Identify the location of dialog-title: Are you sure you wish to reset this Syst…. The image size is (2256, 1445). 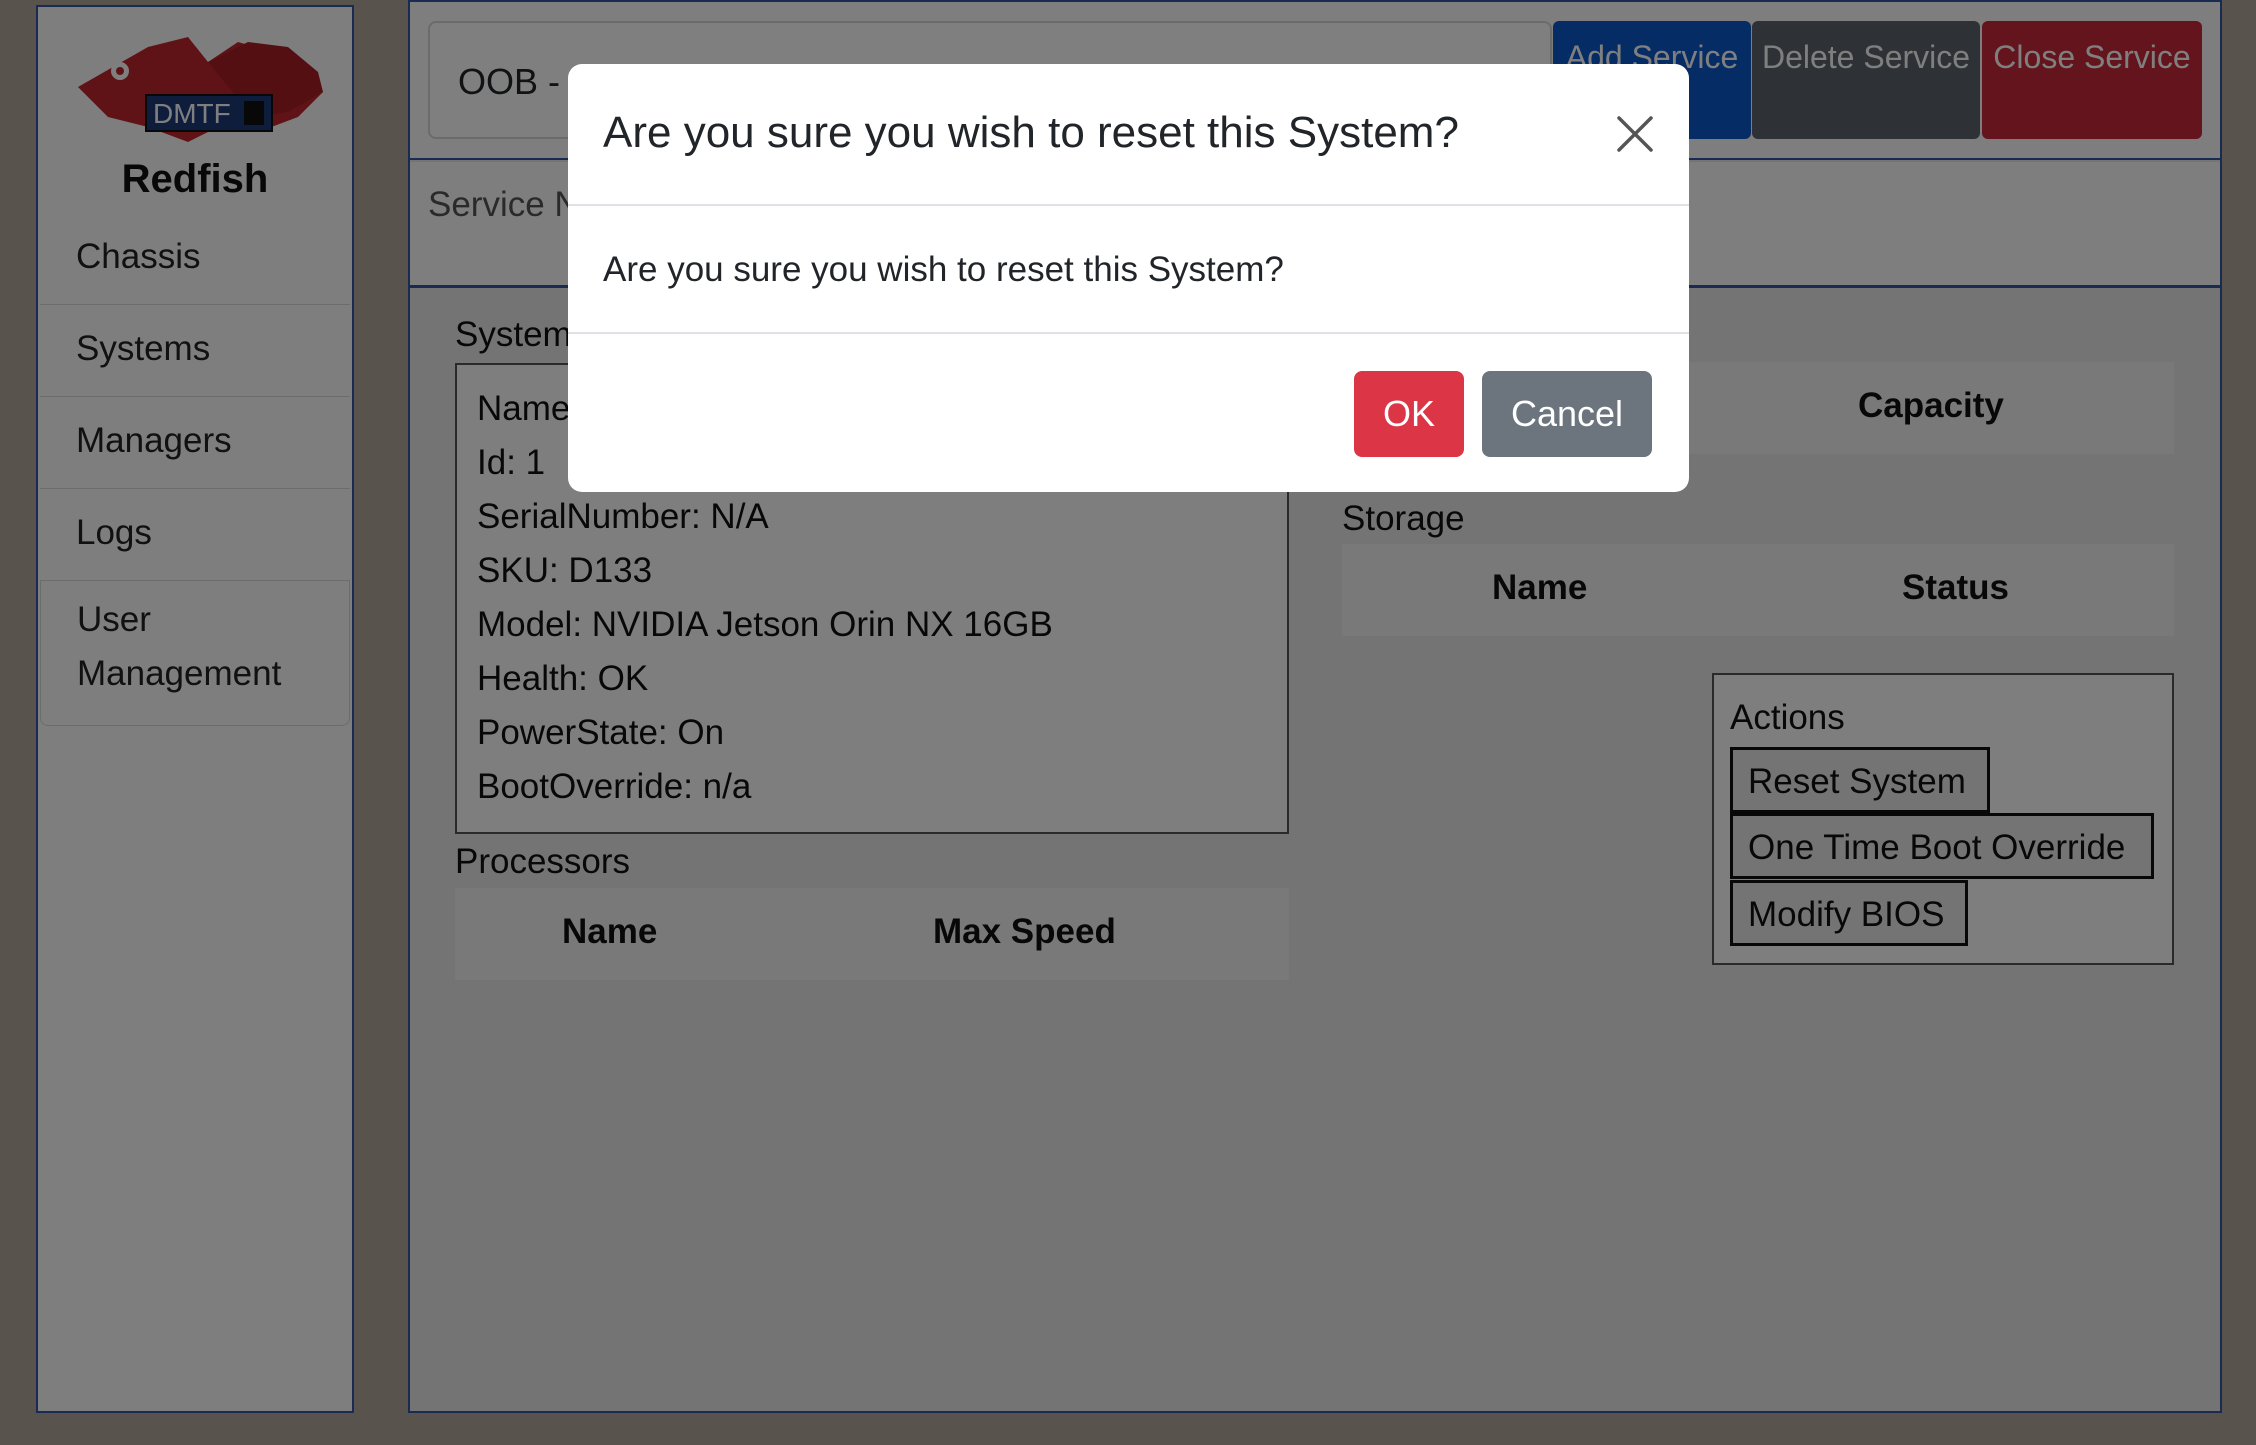
(1031, 132).